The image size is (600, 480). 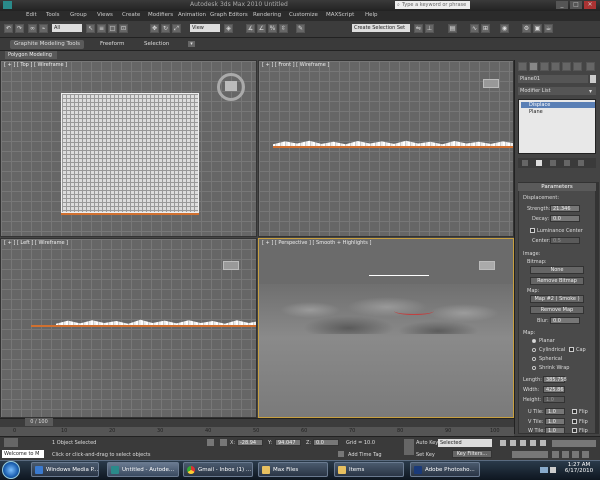 I want to click on z-coordinate: 0.0, so click(x=326, y=442).